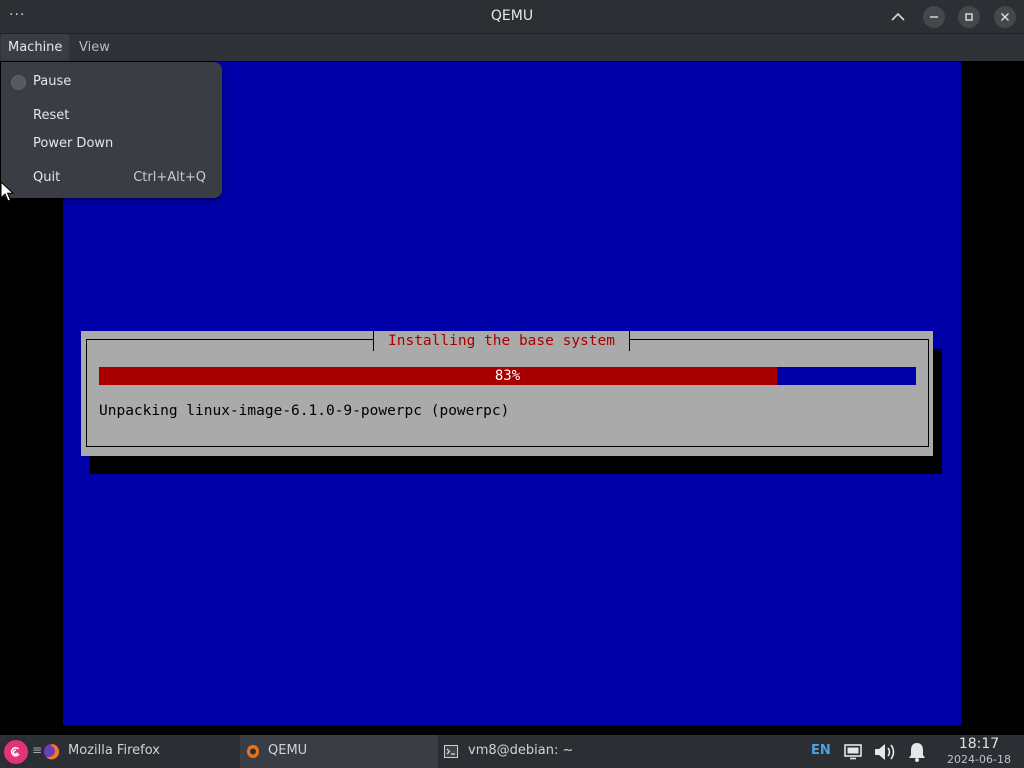 The image size is (1024, 768). What do you see at coordinates (1005, 17) in the screenshot?
I see `close-button` at bounding box center [1005, 17].